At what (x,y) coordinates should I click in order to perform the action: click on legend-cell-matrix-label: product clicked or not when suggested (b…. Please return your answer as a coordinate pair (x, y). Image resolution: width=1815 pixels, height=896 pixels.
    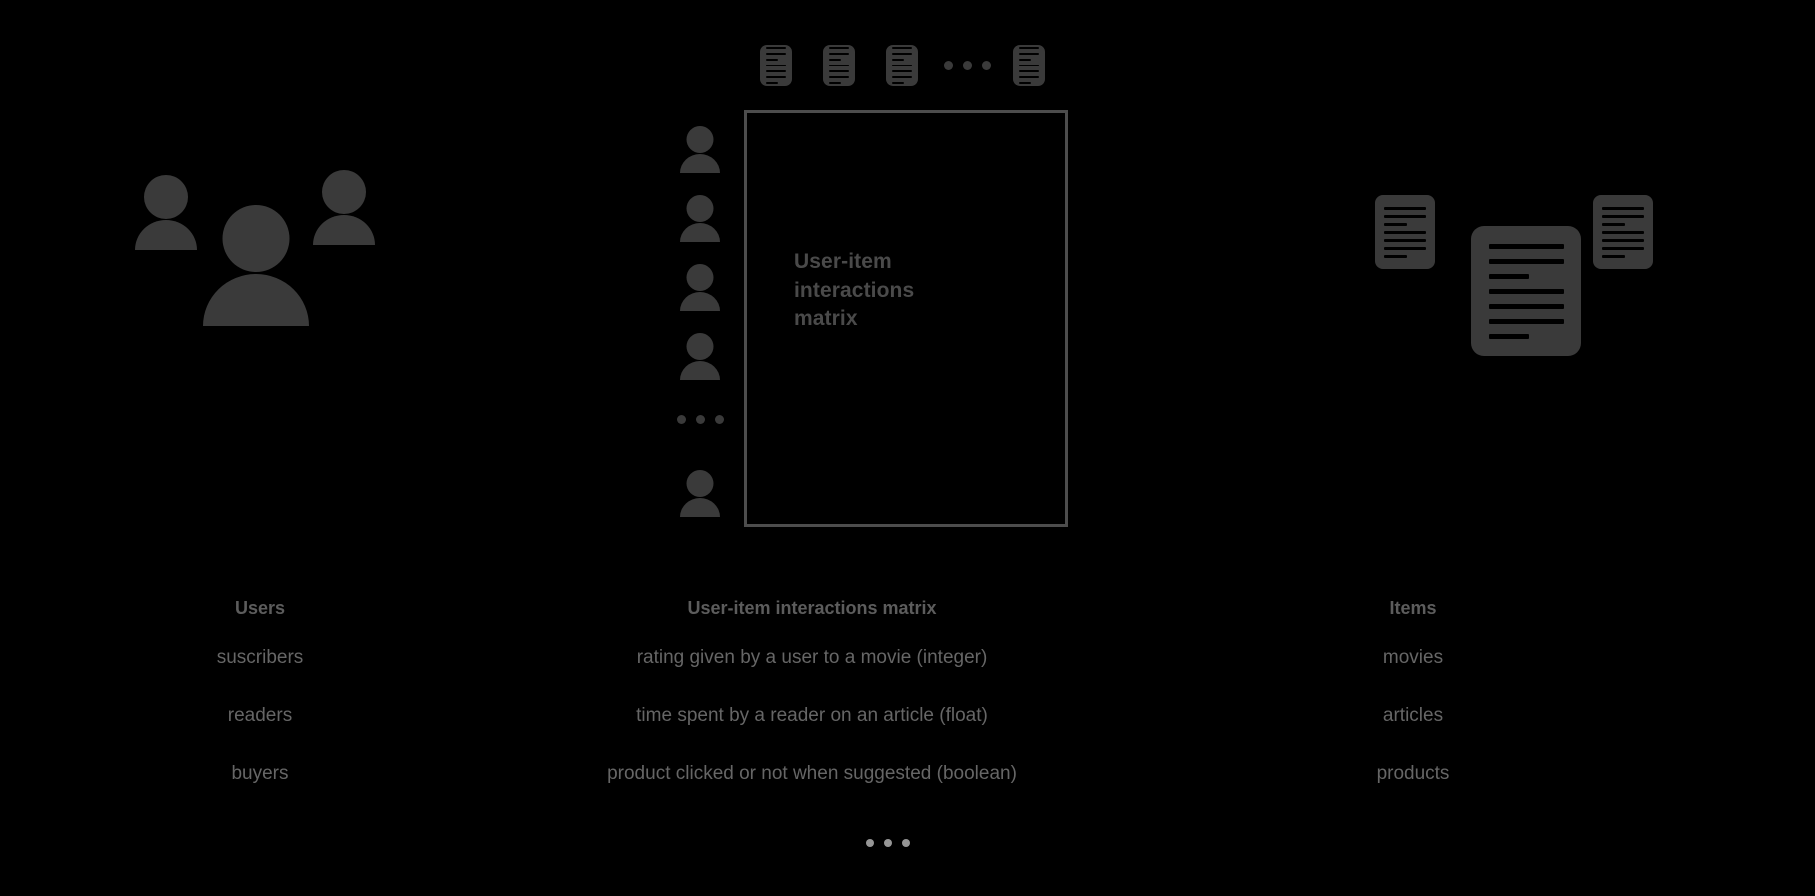
    Looking at the image, I should click on (812, 773).